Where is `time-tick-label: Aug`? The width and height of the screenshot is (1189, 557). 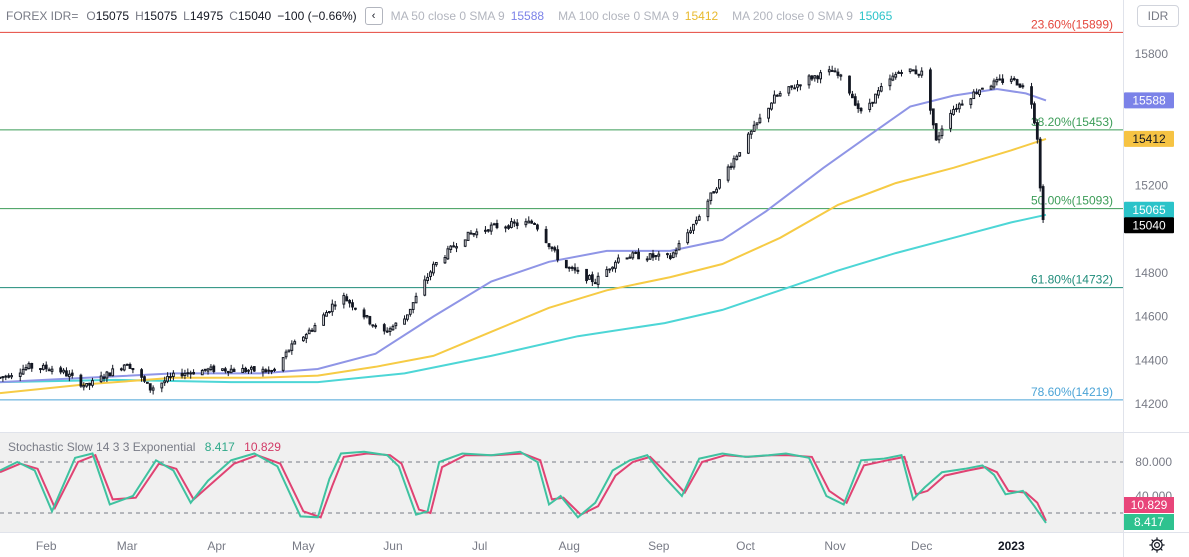 time-tick-label: Aug is located at coordinates (569, 546).